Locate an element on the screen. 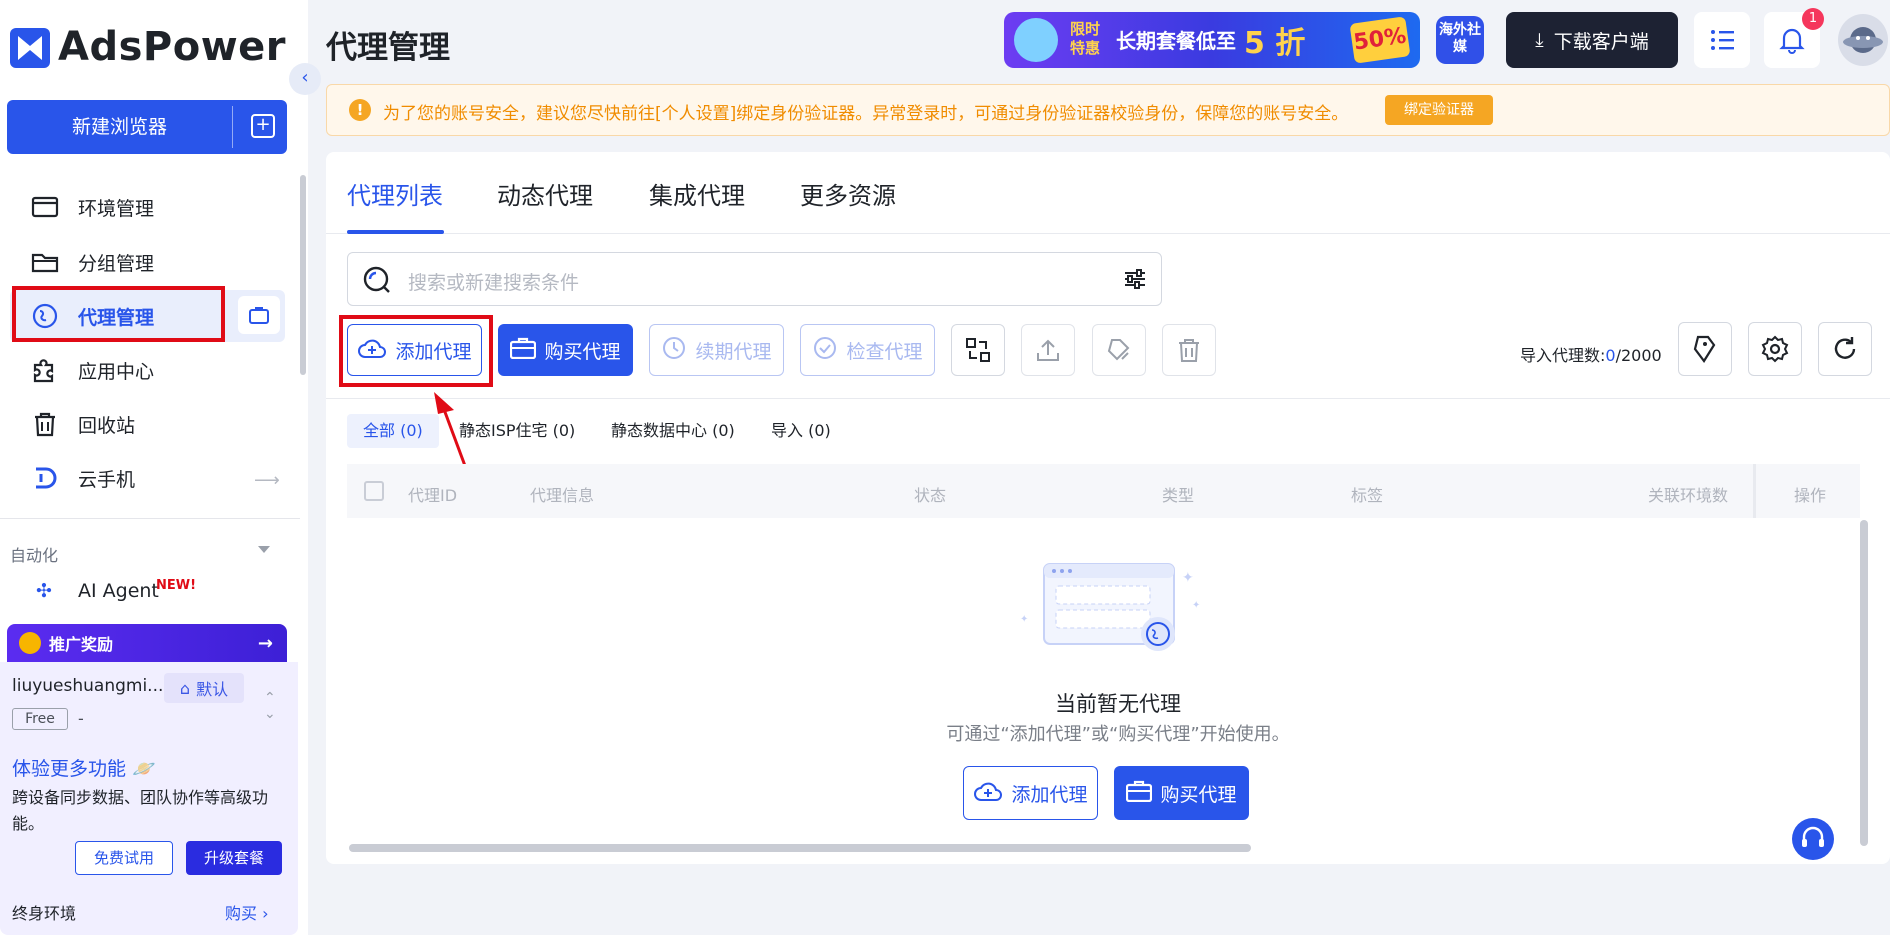 This screenshot has height=935, width=1890. filter-settings-icon is located at coordinates (1135, 281).